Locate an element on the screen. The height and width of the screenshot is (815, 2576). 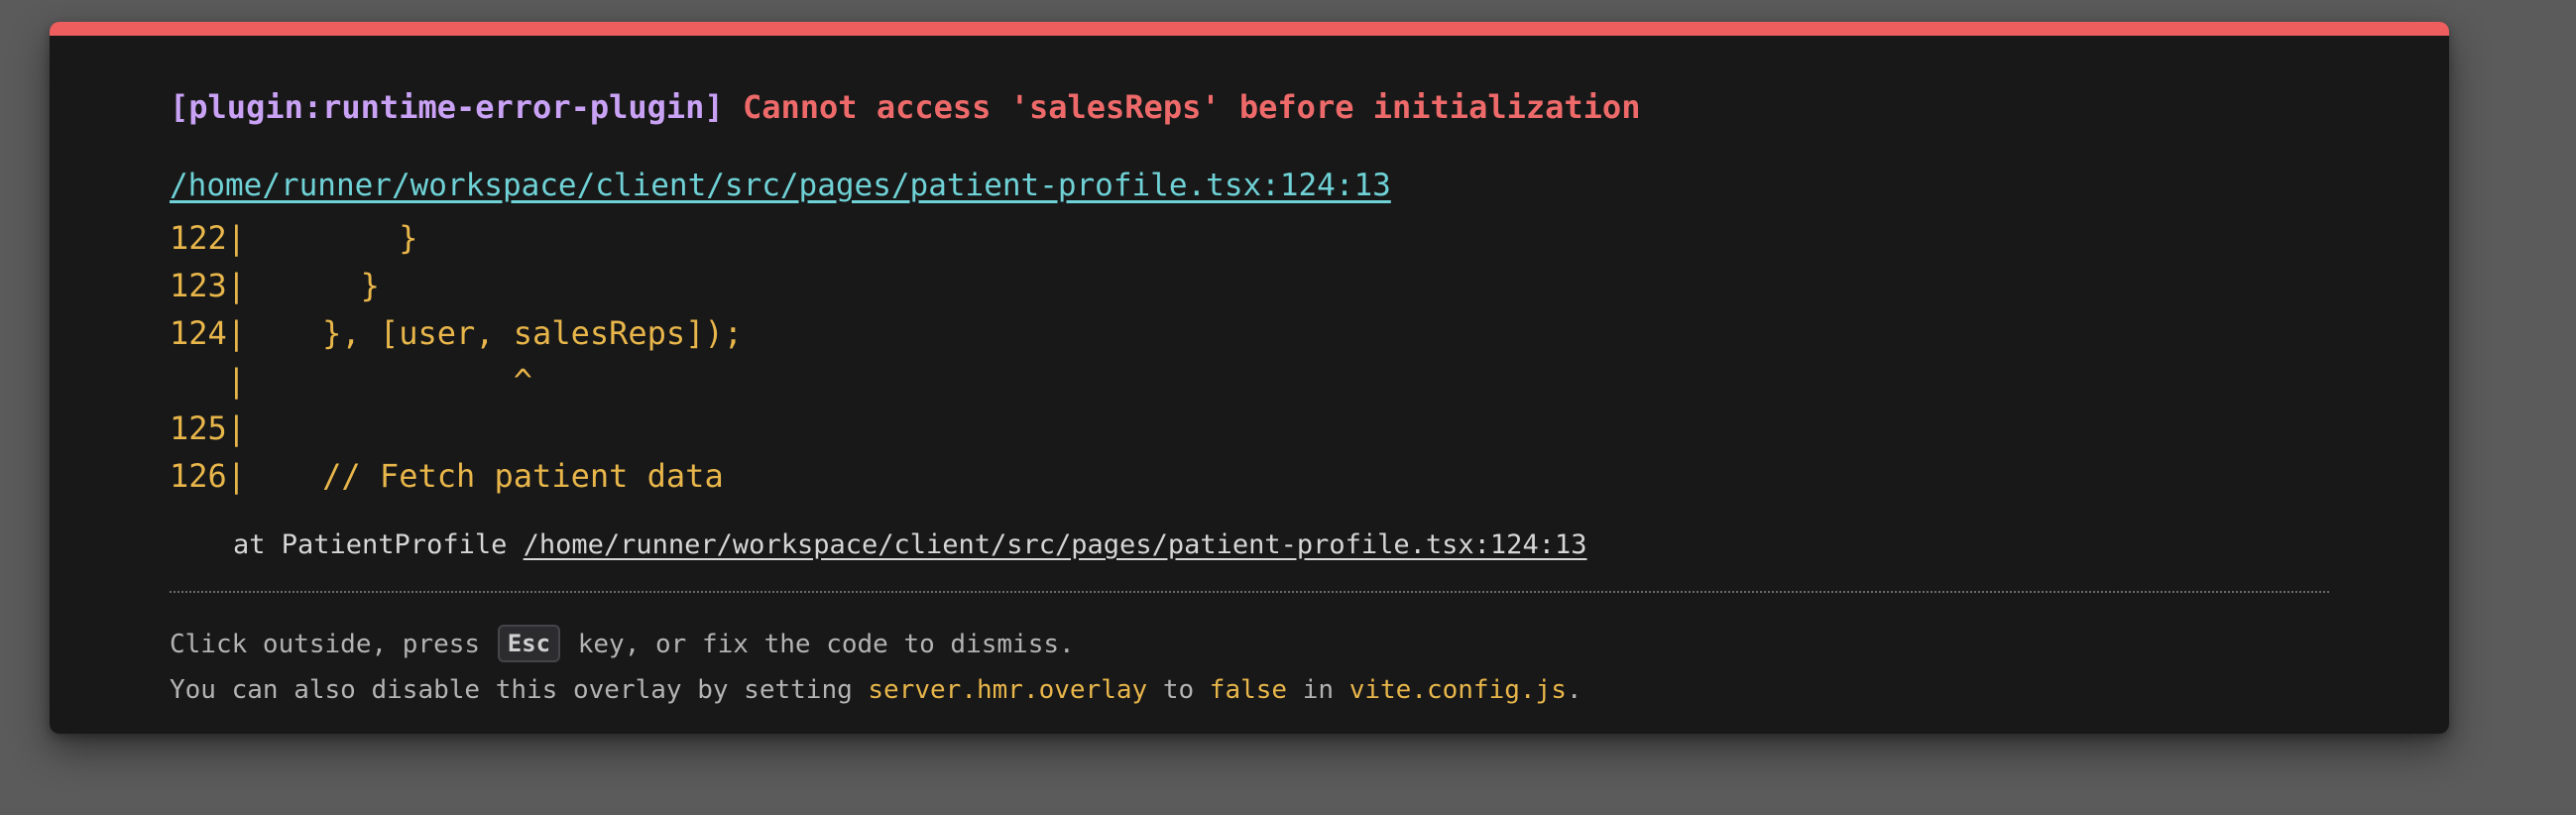
code-frame-line: 123| } is located at coordinates (275, 285).